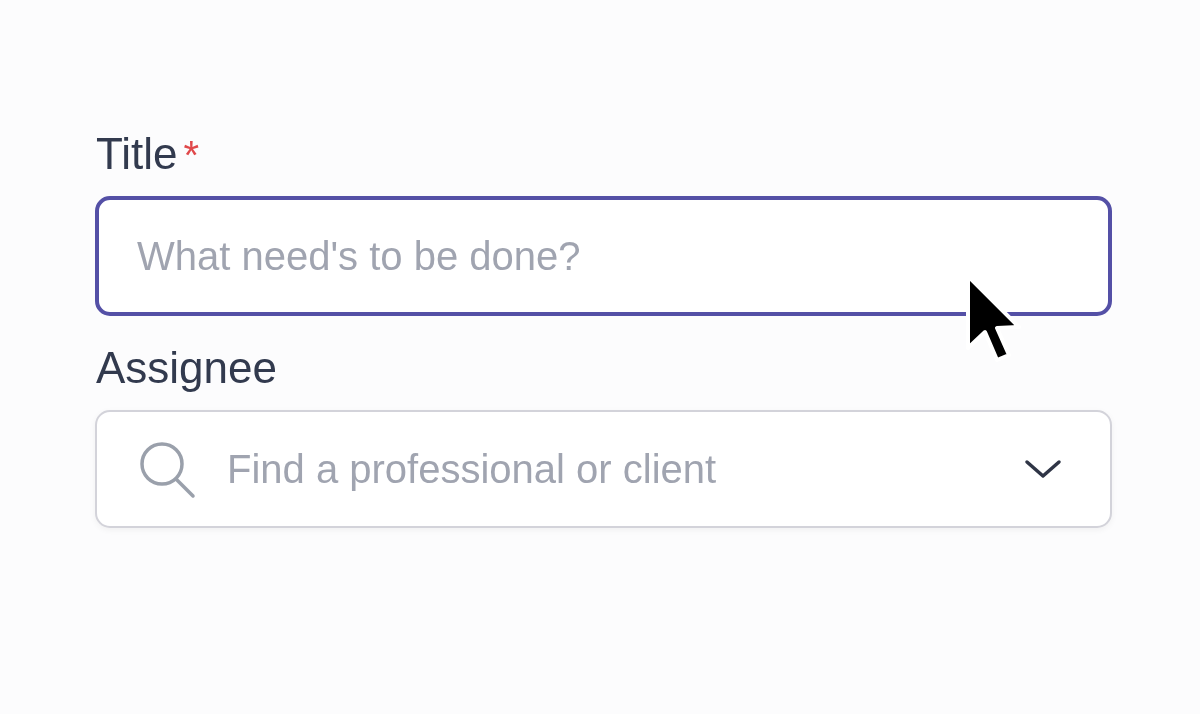 The height and width of the screenshot is (714, 1200). What do you see at coordinates (186, 368) in the screenshot?
I see `field-label: Assignee` at bounding box center [186, 368].